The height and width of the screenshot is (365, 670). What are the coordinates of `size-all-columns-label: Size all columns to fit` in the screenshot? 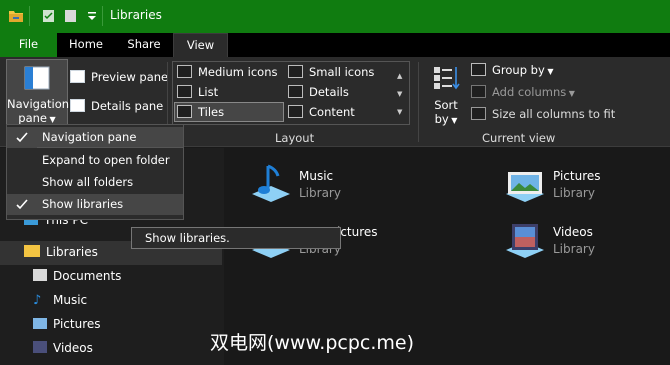 It's located at (554, 114).